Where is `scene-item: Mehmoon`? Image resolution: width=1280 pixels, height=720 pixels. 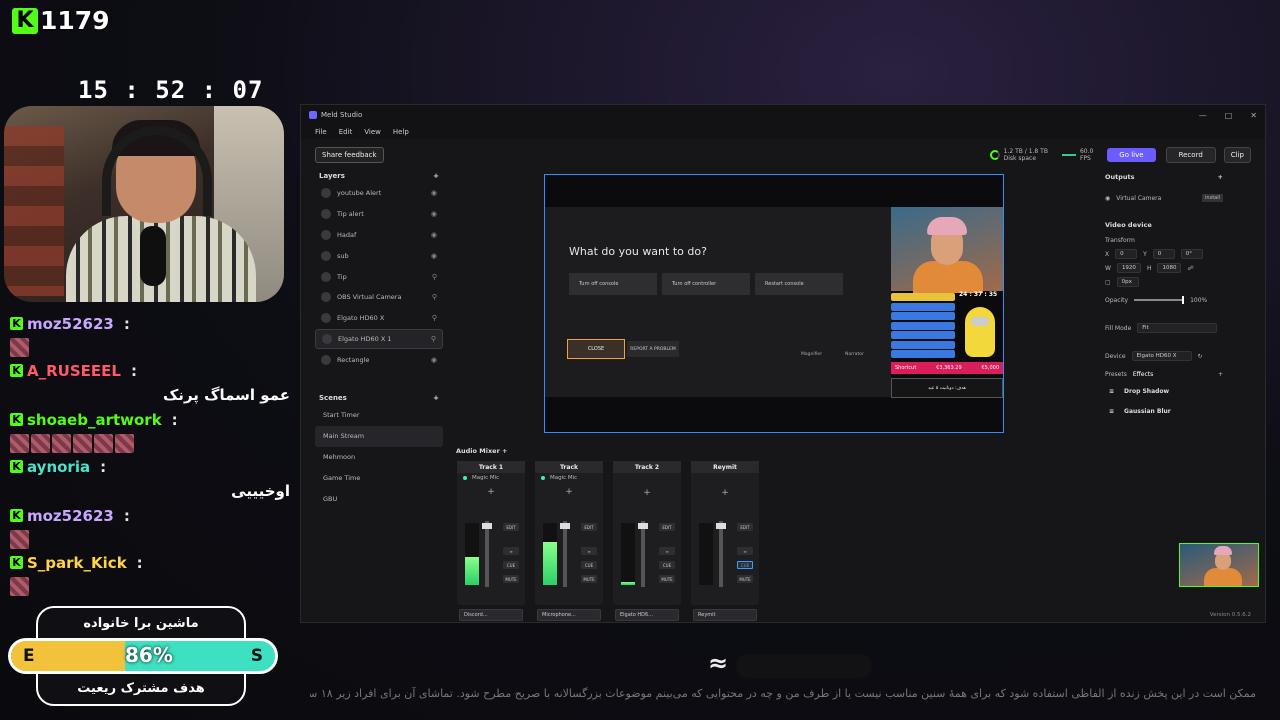
scene-item: Mehmoon is located at coordinates (379, 457).